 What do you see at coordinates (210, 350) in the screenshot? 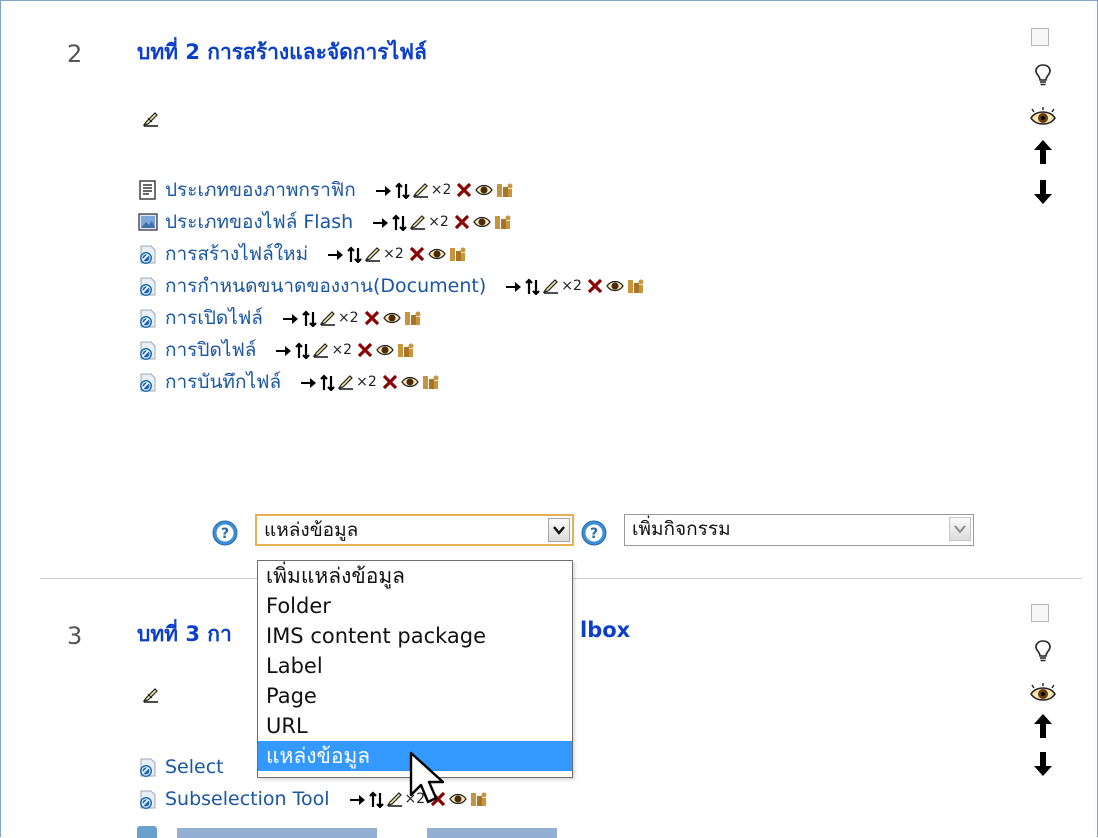
I see `activity-link: การปิดไฟล์` at bounding box center [210, 350].